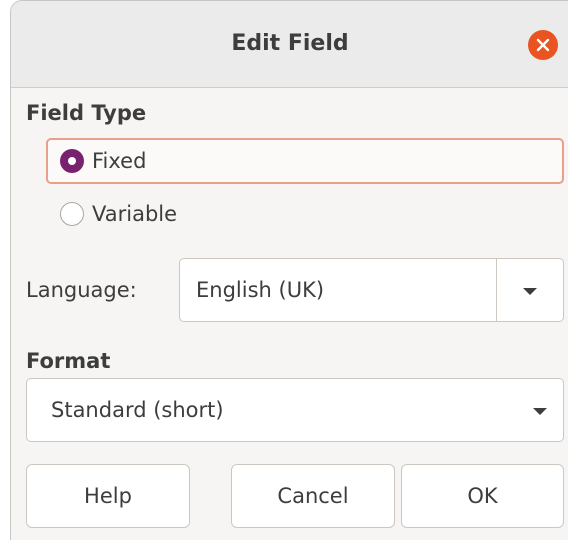  Describe the element at coordinates (135, 214) in the screenshot. I see `radio-variable-label: Variable` at that location.